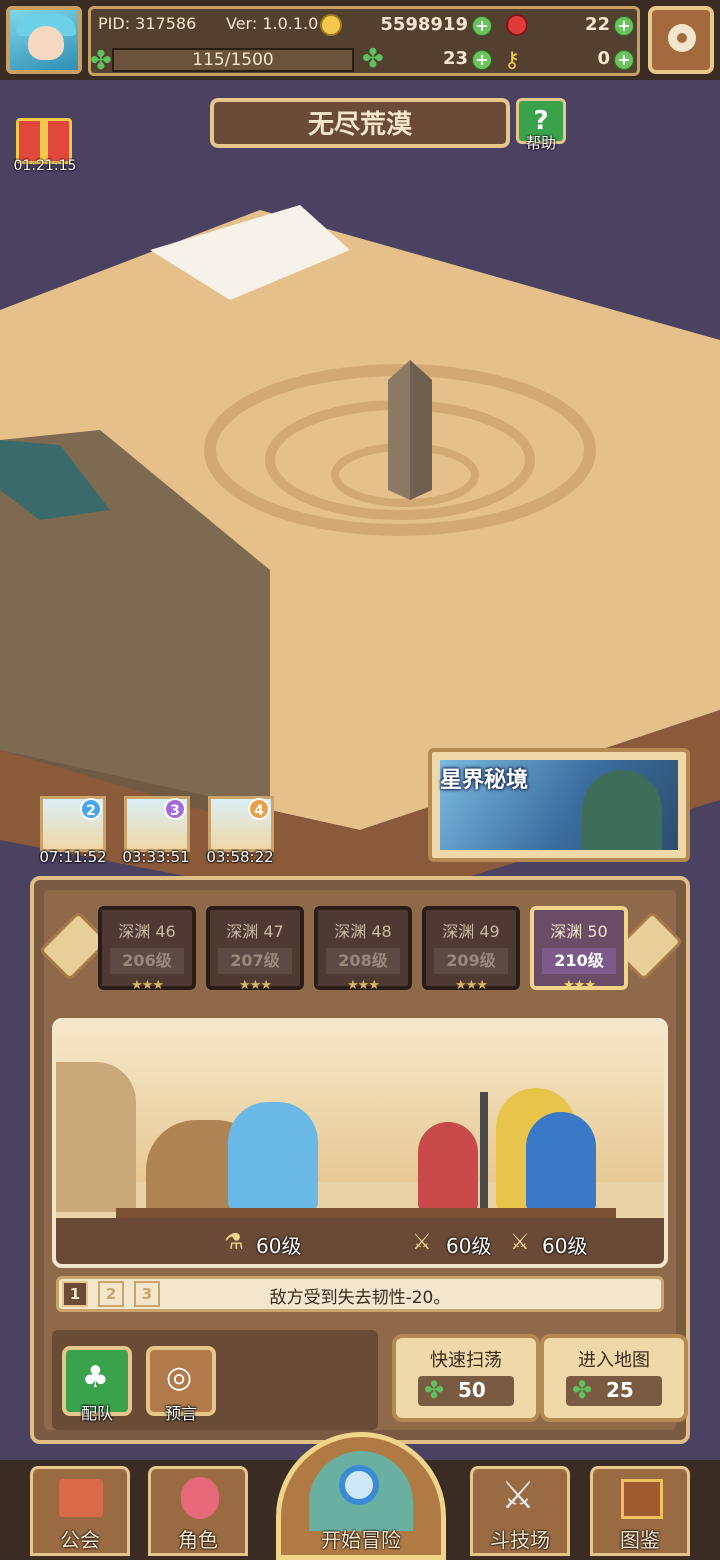 The image size is (720, 1560). What do you see at coordinates (95, 1377) in the screenshot?
I see `team-icon: ♣` at bounding box center [95, 1377].